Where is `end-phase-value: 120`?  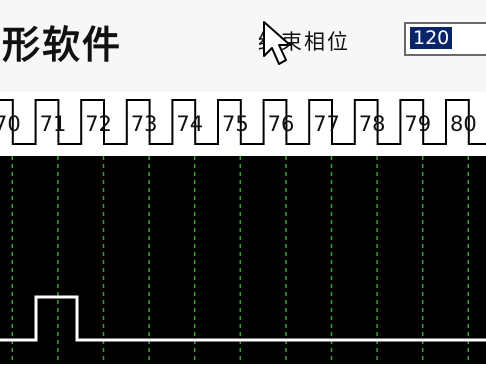
end-phase-value: 120 is located at coordinates (431, 38).